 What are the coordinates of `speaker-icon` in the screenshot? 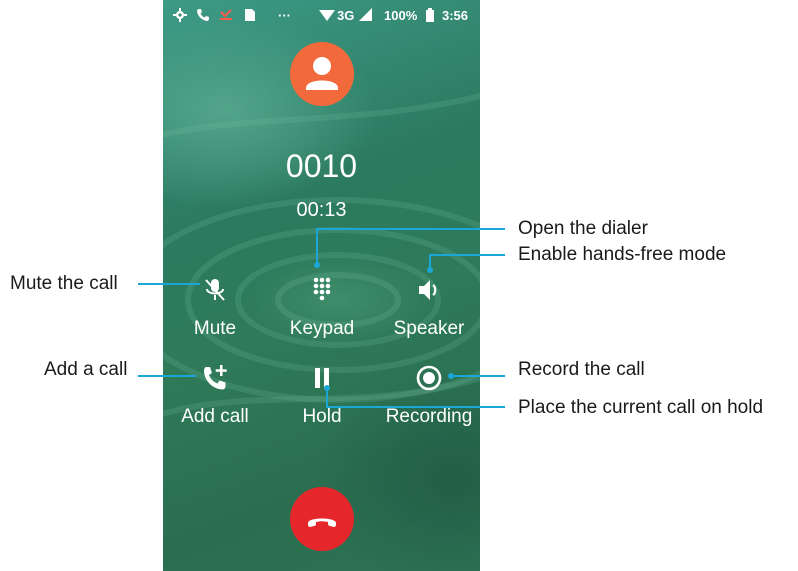 It's located at (428, 290).